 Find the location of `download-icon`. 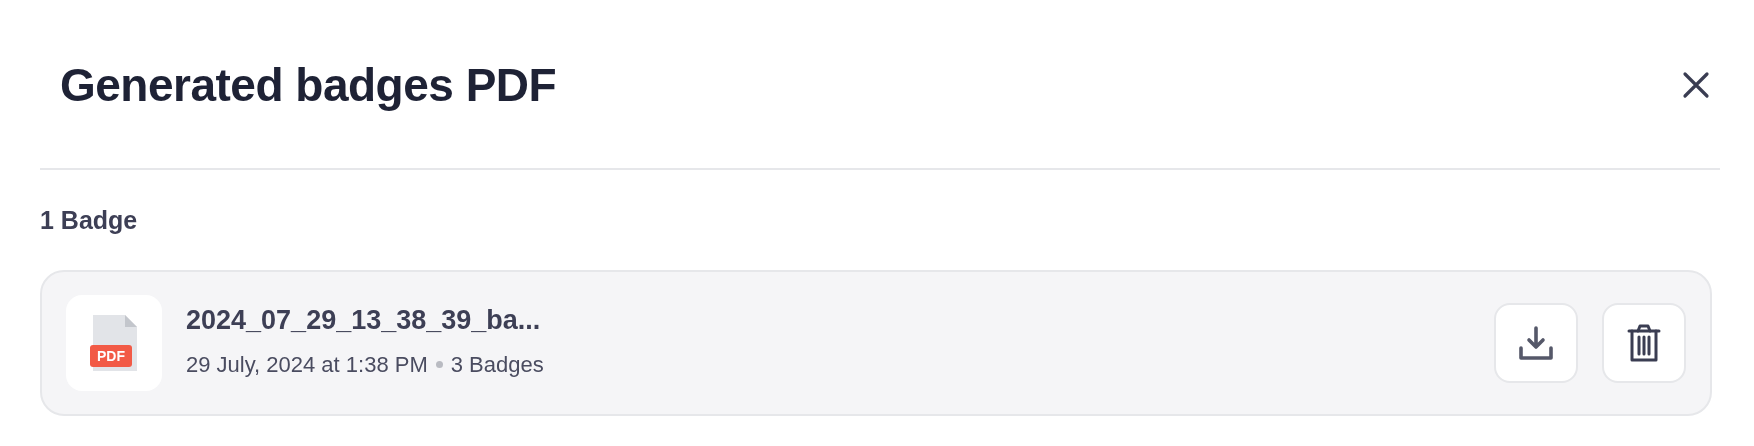

download-icon is located at coordinates (1536, 342).